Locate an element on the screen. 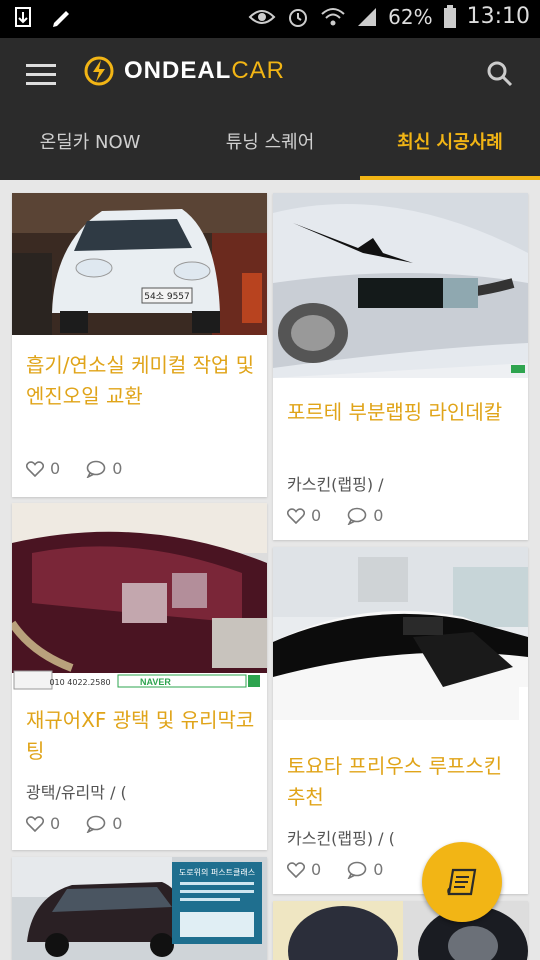 This screenshot has width=540, height=960. tab-tuning-square: 튜닝 스퀘어 is located at coordinates (270, 145).